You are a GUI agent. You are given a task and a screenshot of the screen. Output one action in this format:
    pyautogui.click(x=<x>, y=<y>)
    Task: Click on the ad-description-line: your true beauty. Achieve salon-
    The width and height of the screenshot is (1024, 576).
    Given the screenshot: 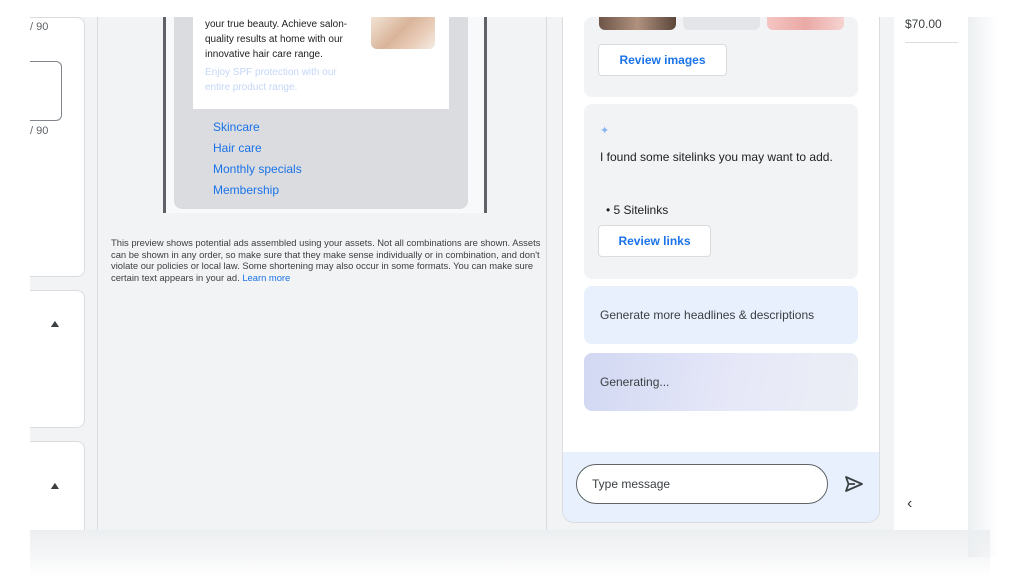 What is the action you would take?
    pyautogui.click(x=276, y=24)
    